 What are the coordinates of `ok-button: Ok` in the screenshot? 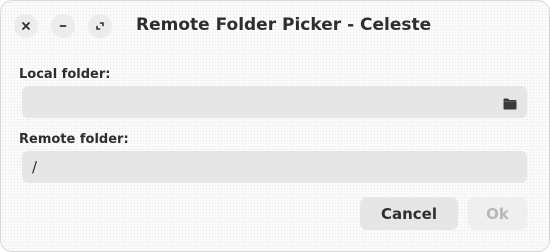 It's located at (497, 213).